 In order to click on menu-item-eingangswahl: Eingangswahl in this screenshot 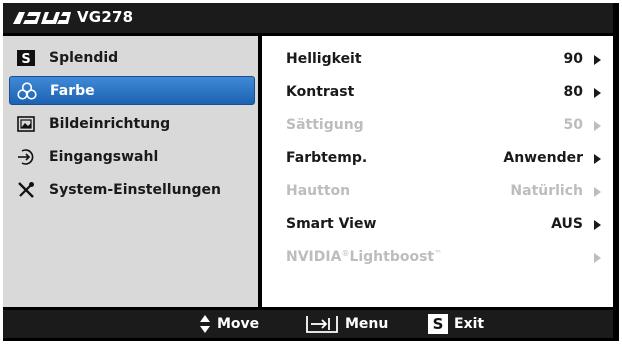, I will do `click(131, 156)`.